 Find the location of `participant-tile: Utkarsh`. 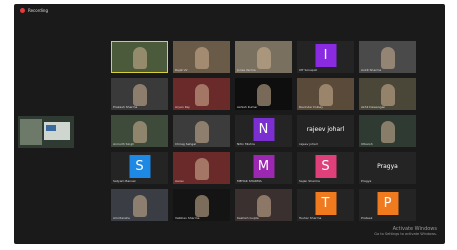

participant-tile: Utkarsh is located at coordinates (387, 131).